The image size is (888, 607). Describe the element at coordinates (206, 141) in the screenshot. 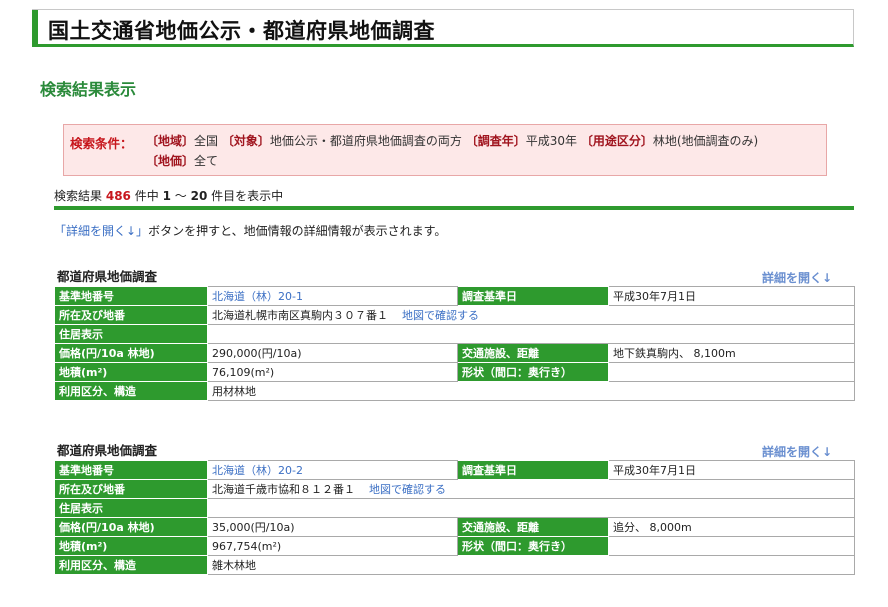

I see `region-value: 全国` at that location.